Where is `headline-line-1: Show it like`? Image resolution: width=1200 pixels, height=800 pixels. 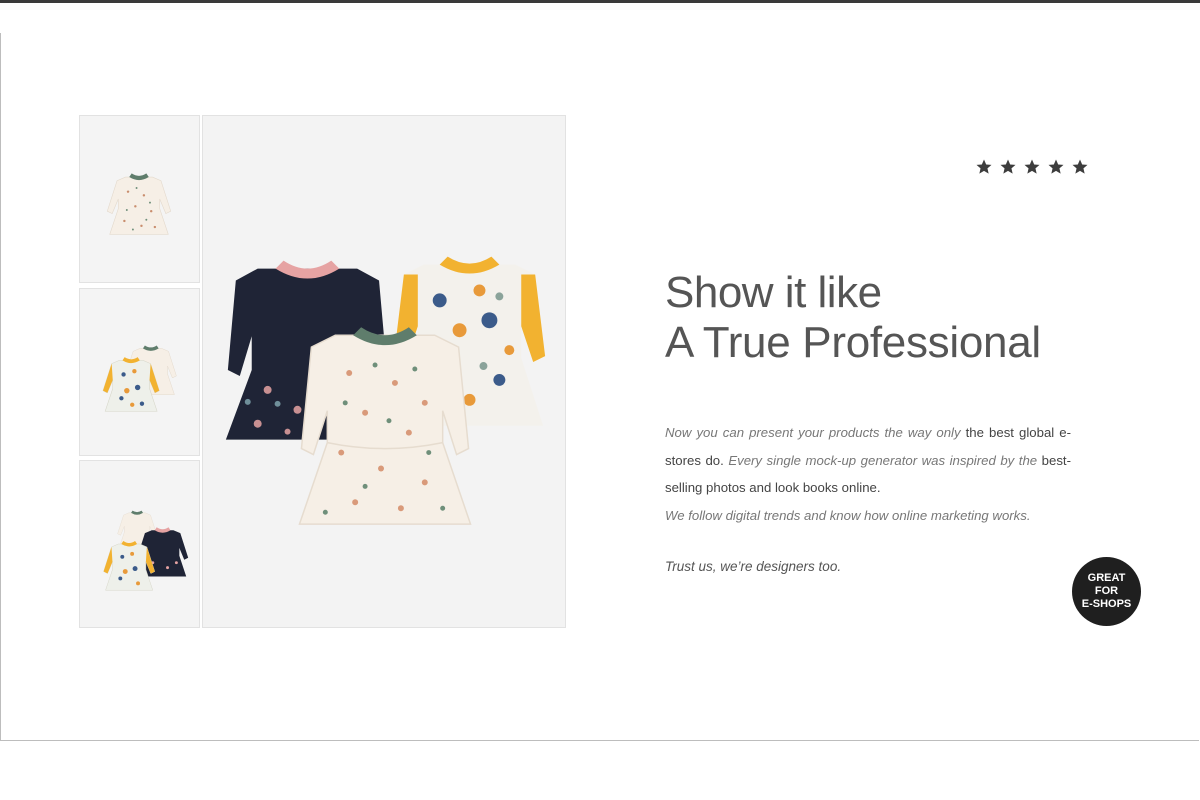 headline-line-1: Show it like is located at coordinates (773, 292).